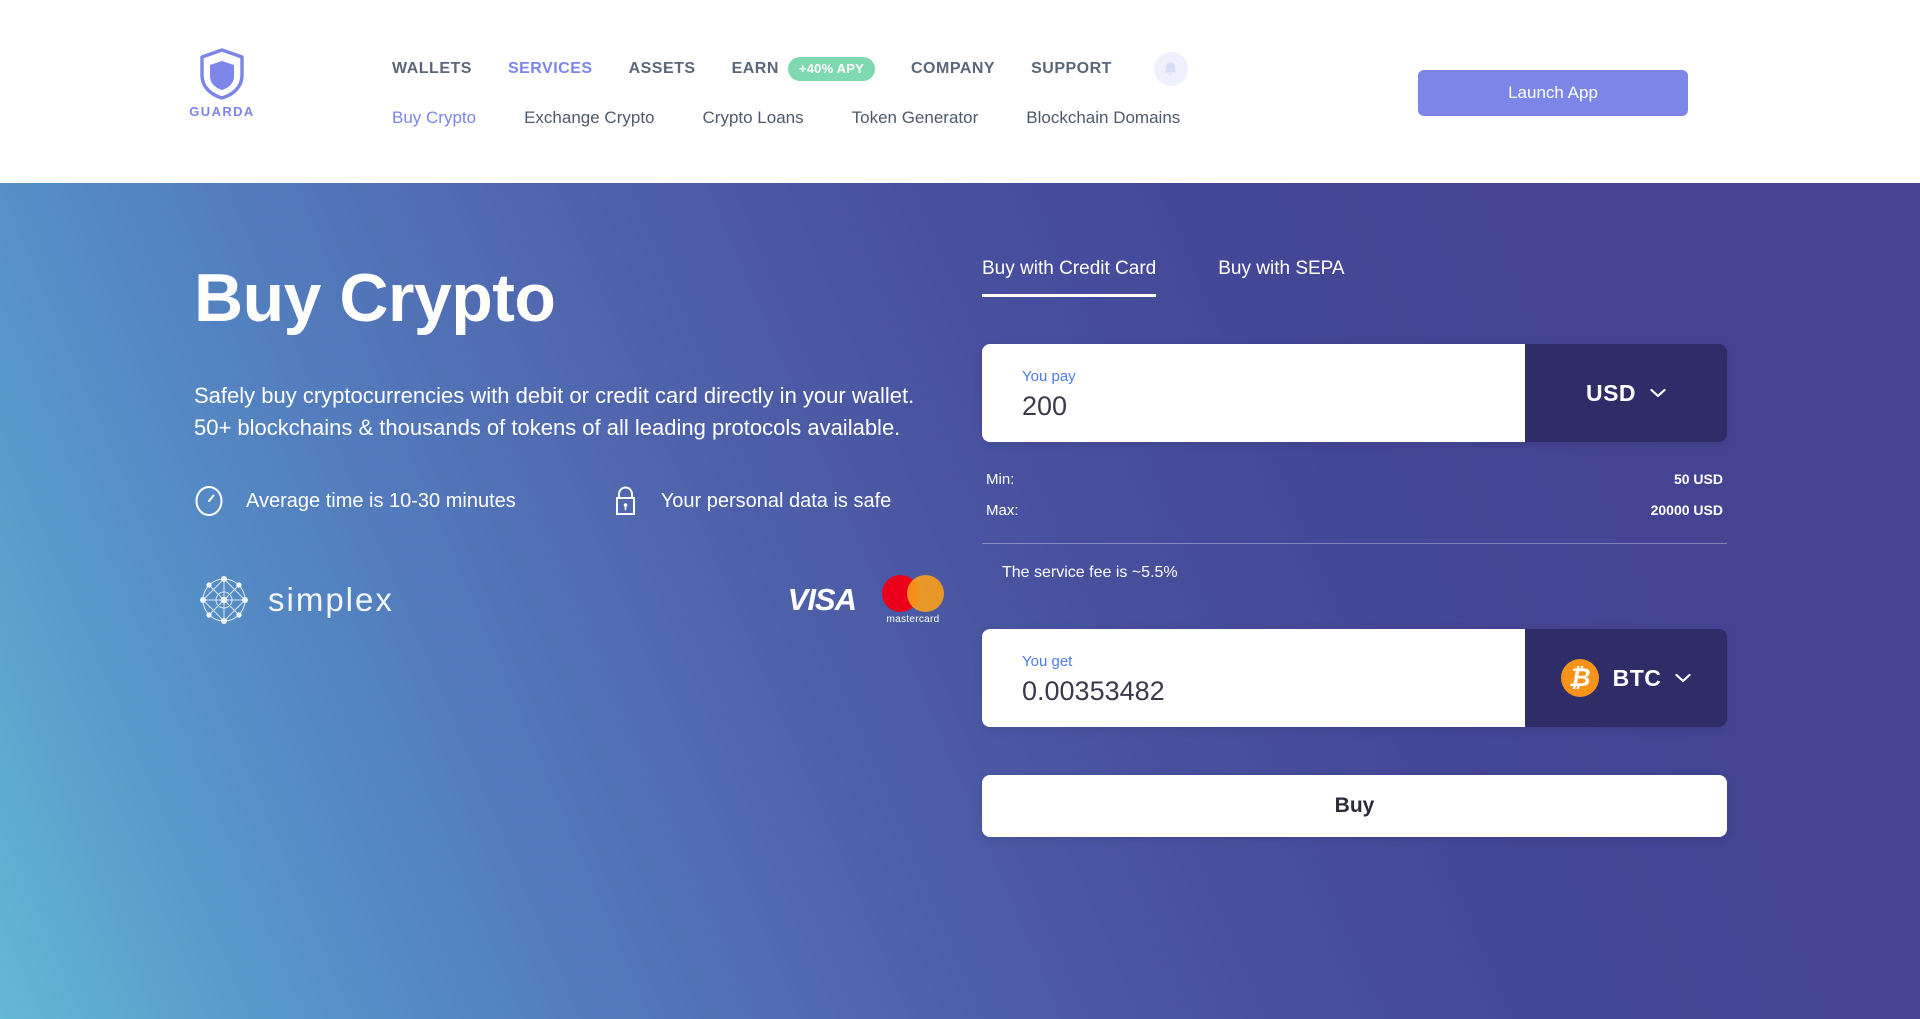 The height and width of the screenshot is (1019, 1920). What do you see at coordinates (1637, 677) in the screenshot?
I see `get-currency-code: BTC` at bounding box center [1637, 677].